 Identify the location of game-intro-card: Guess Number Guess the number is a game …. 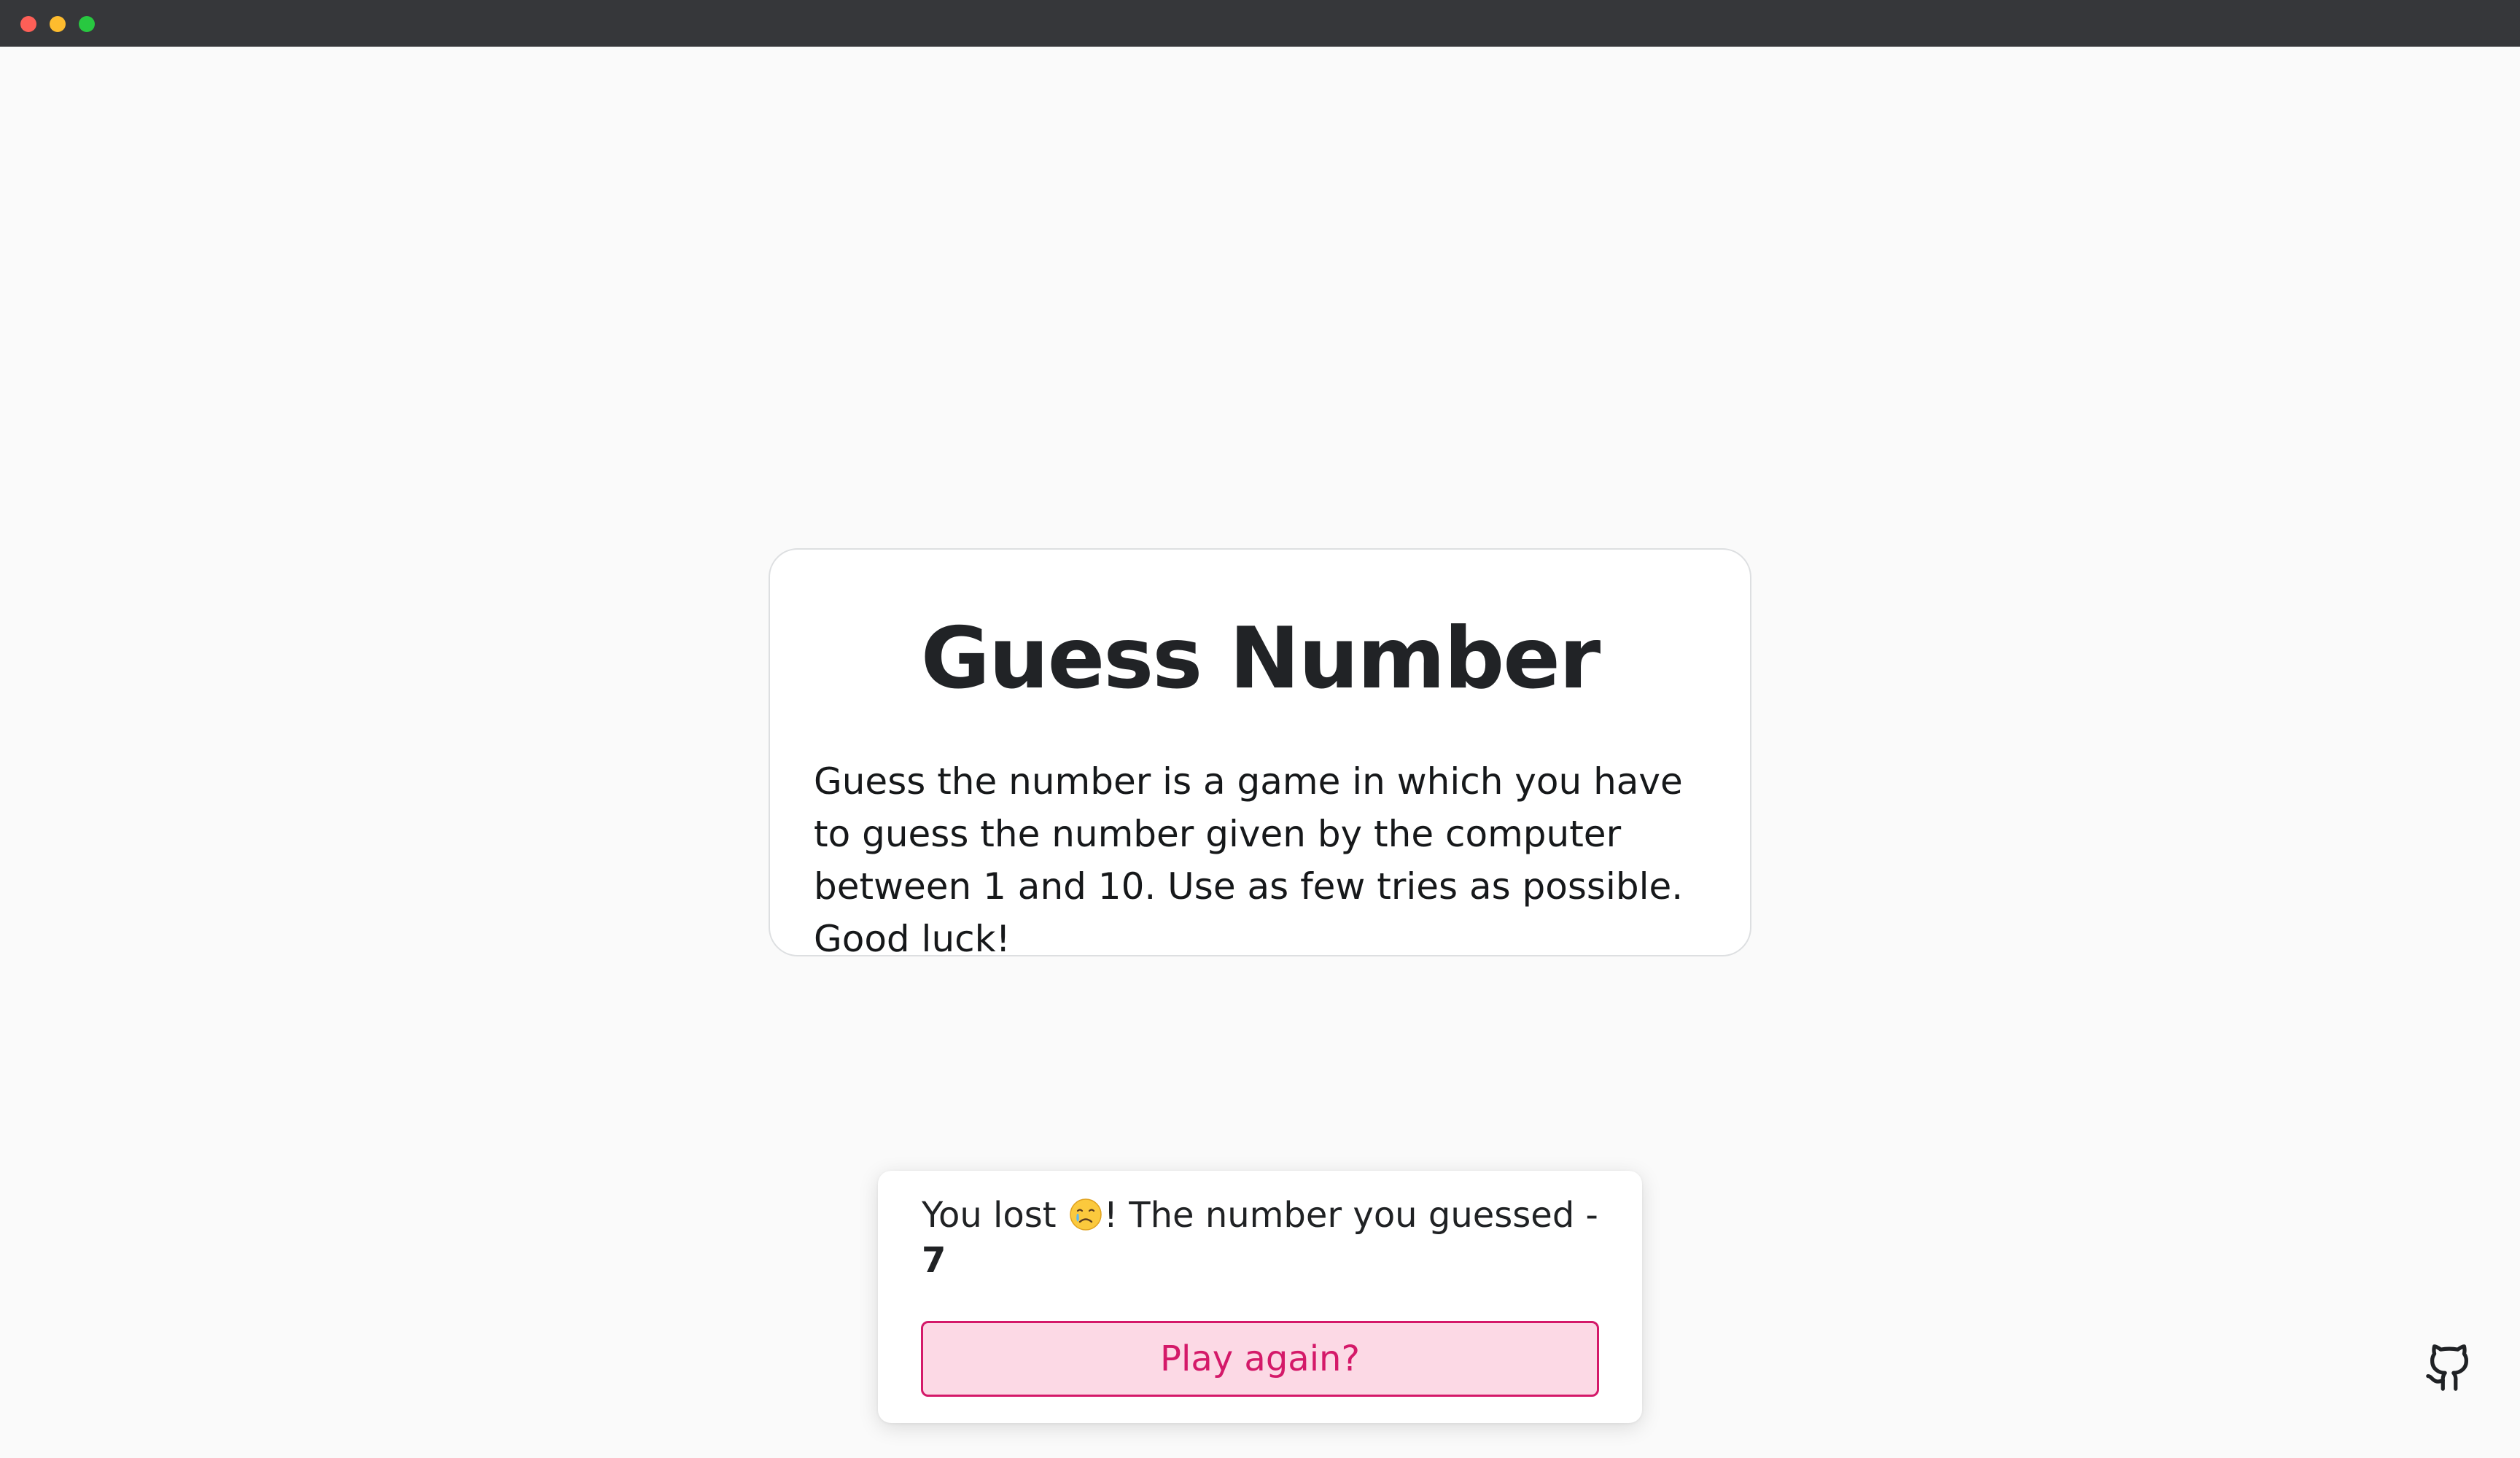
(1260, 754).